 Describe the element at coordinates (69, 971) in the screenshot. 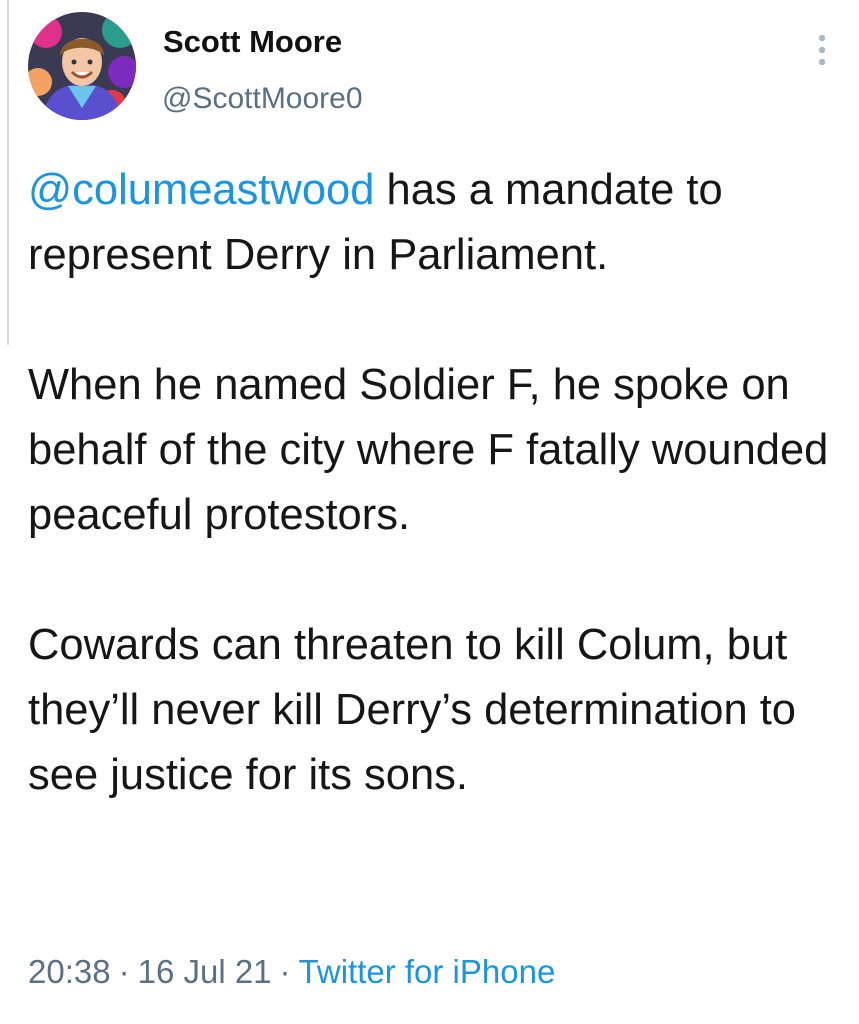

I see `tweet-time: 20:38` at that location.